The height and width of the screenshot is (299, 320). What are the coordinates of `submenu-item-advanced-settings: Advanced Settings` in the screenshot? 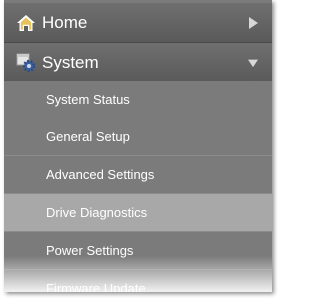 It's located at (138, 175).